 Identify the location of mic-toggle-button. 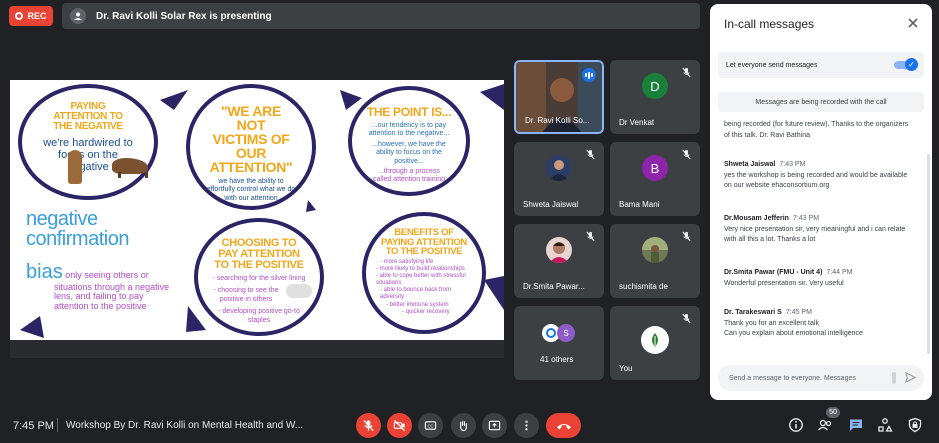
(368, 425).